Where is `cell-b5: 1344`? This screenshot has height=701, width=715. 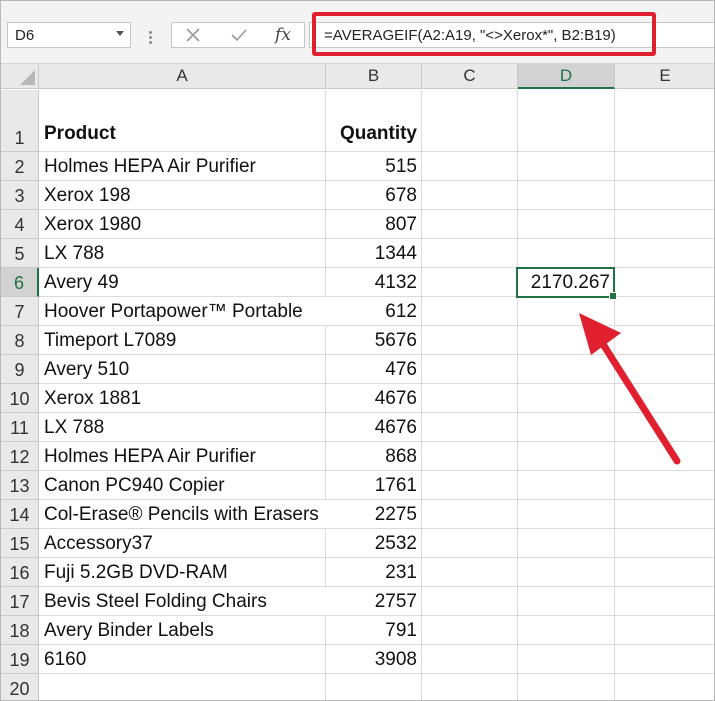 cell-b5: 1344 is located at coordinates (374, 253).